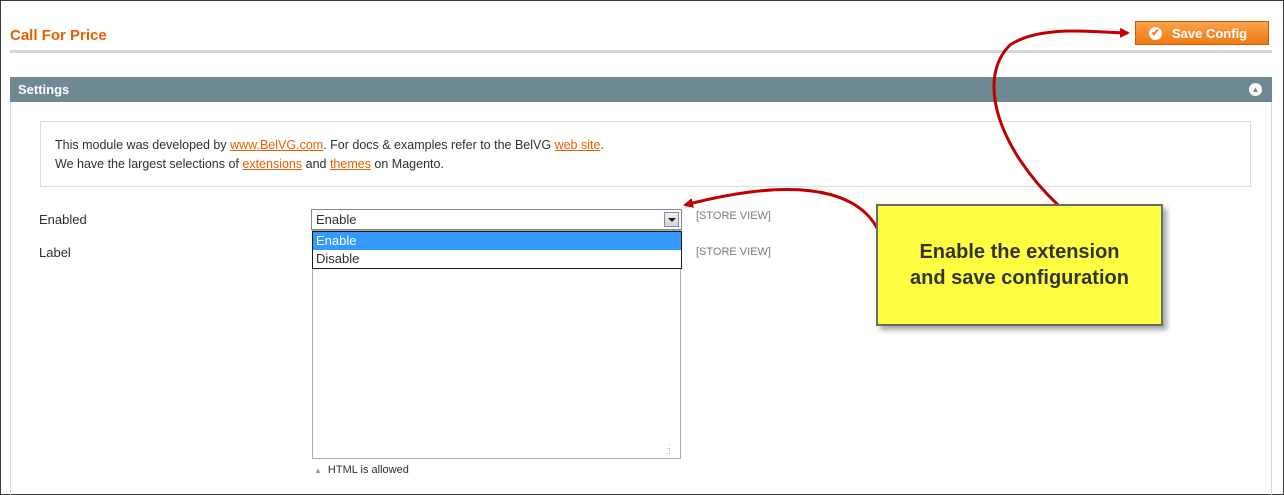 Image resolution: width=1284 pixels, height=495 pixels. What do you see at coordinates (1061, 117) in the screenshot?
I see `arrow-to-save-button` at bounding box center [1061, 117].